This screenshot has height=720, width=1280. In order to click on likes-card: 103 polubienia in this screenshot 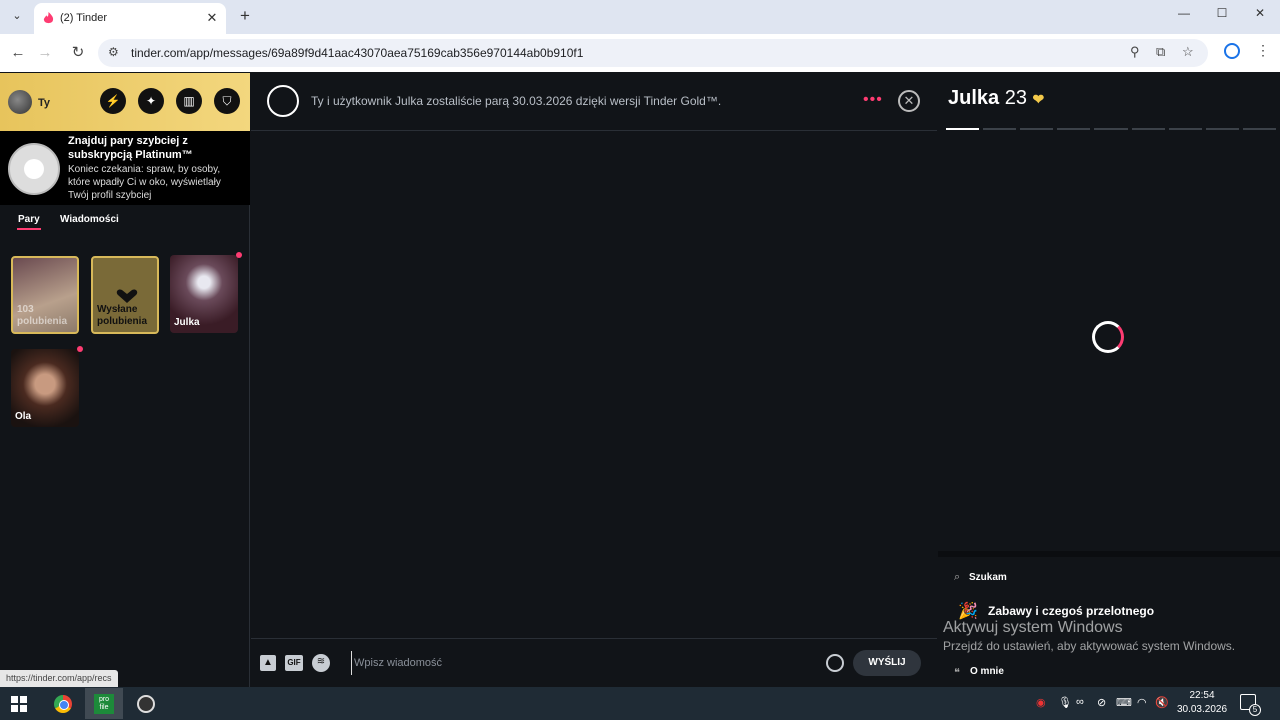, I will do `click(45, 295)`.